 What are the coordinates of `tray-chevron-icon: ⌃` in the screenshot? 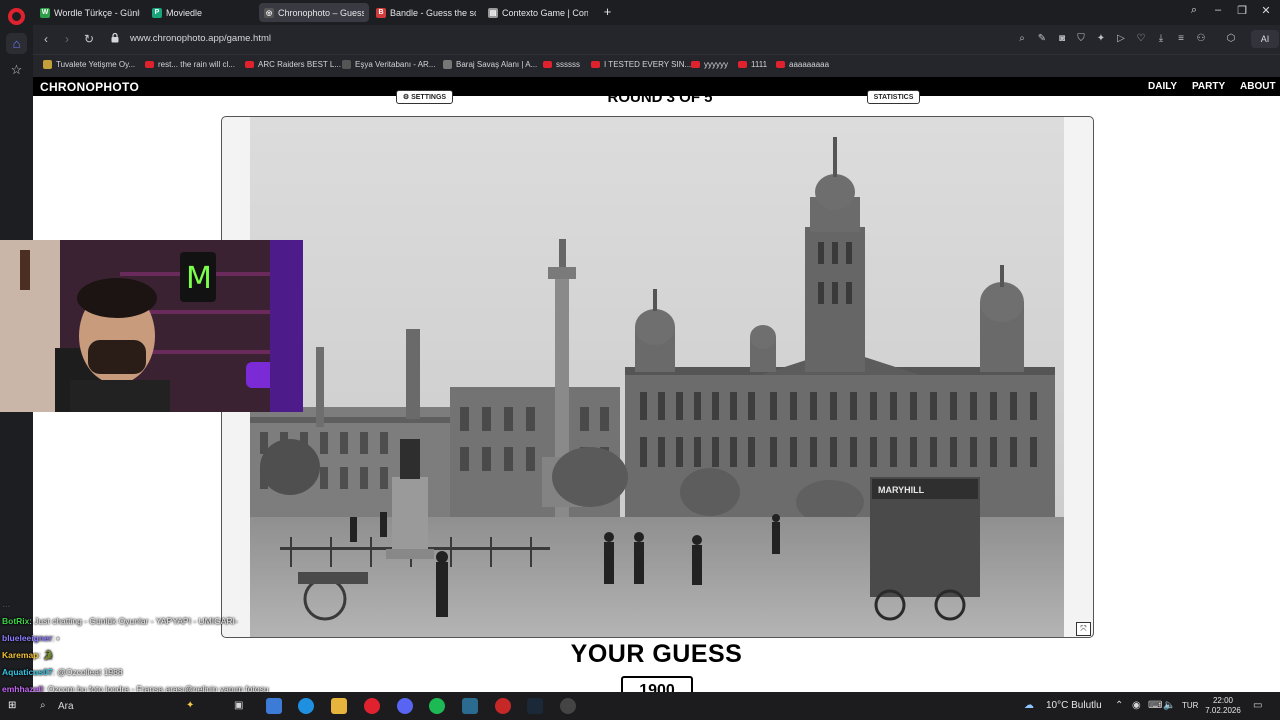 It's located at (1119, 705).